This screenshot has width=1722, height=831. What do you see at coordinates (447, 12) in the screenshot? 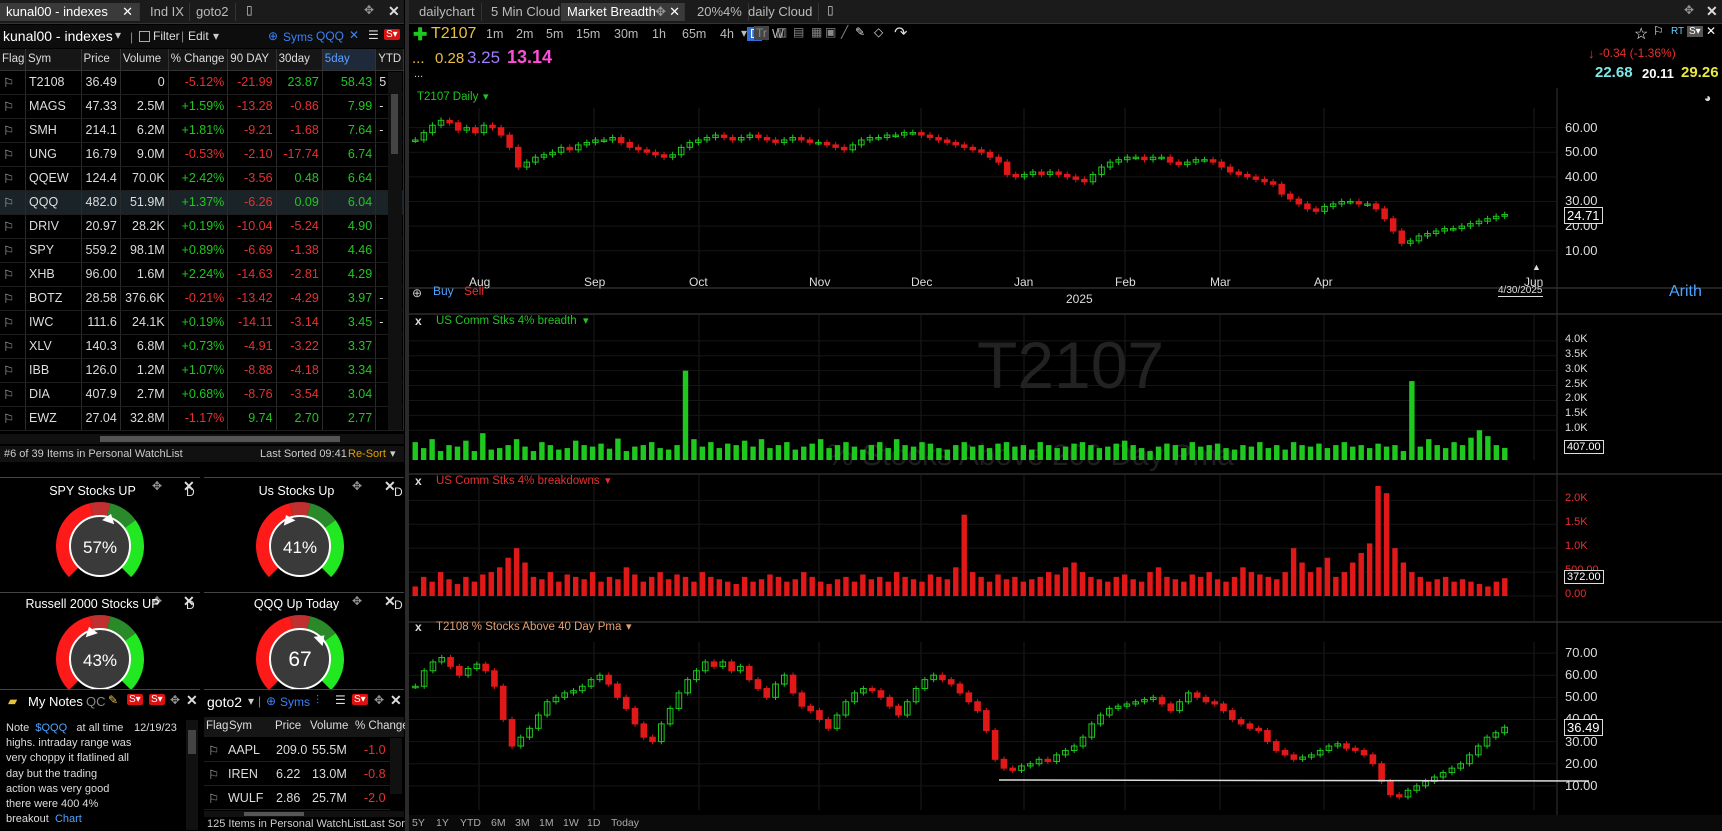
I see `tab-dailychart: dailychart` at bounding box center [447, 12].